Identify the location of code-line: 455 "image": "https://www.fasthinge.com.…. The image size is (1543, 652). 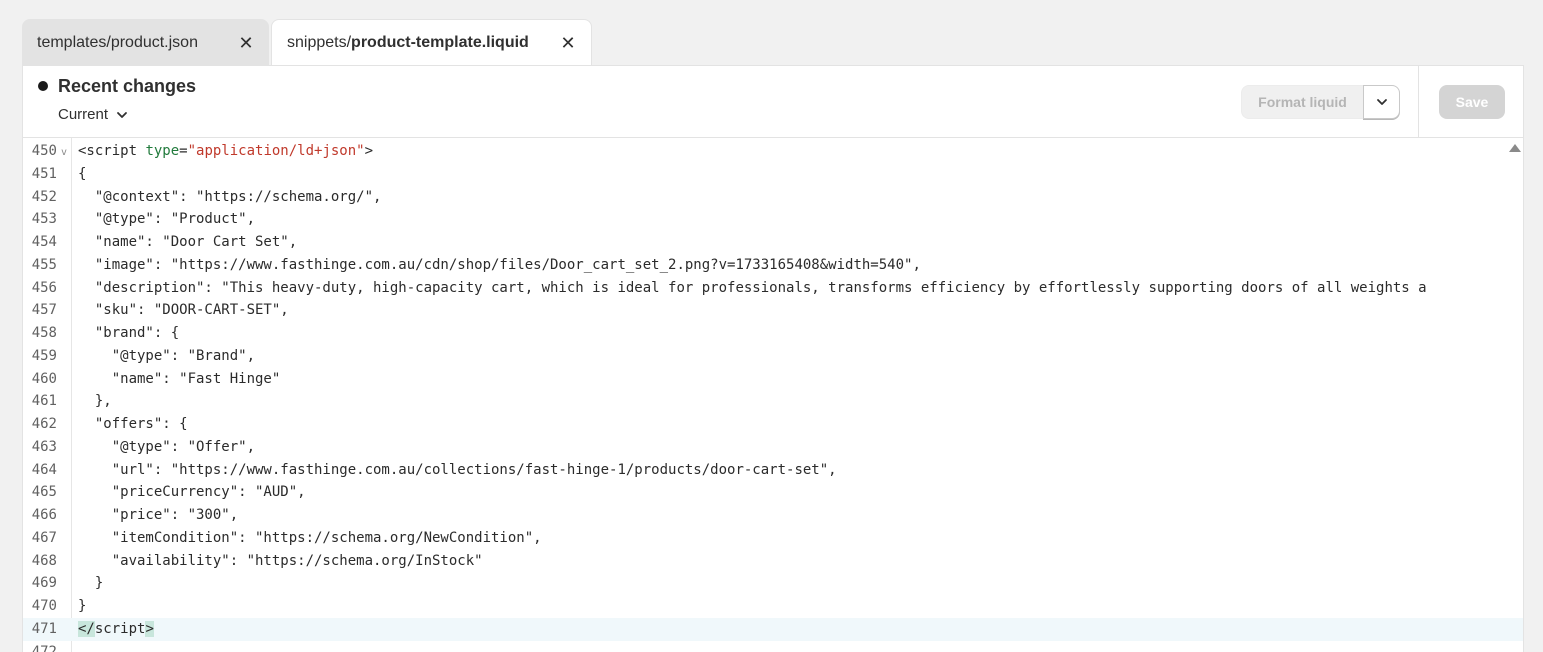
(773, 265).